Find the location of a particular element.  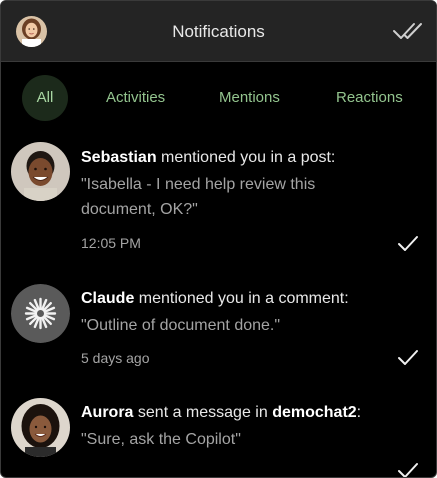

channel-name: demochat2 is located at coordinates (314, 412).